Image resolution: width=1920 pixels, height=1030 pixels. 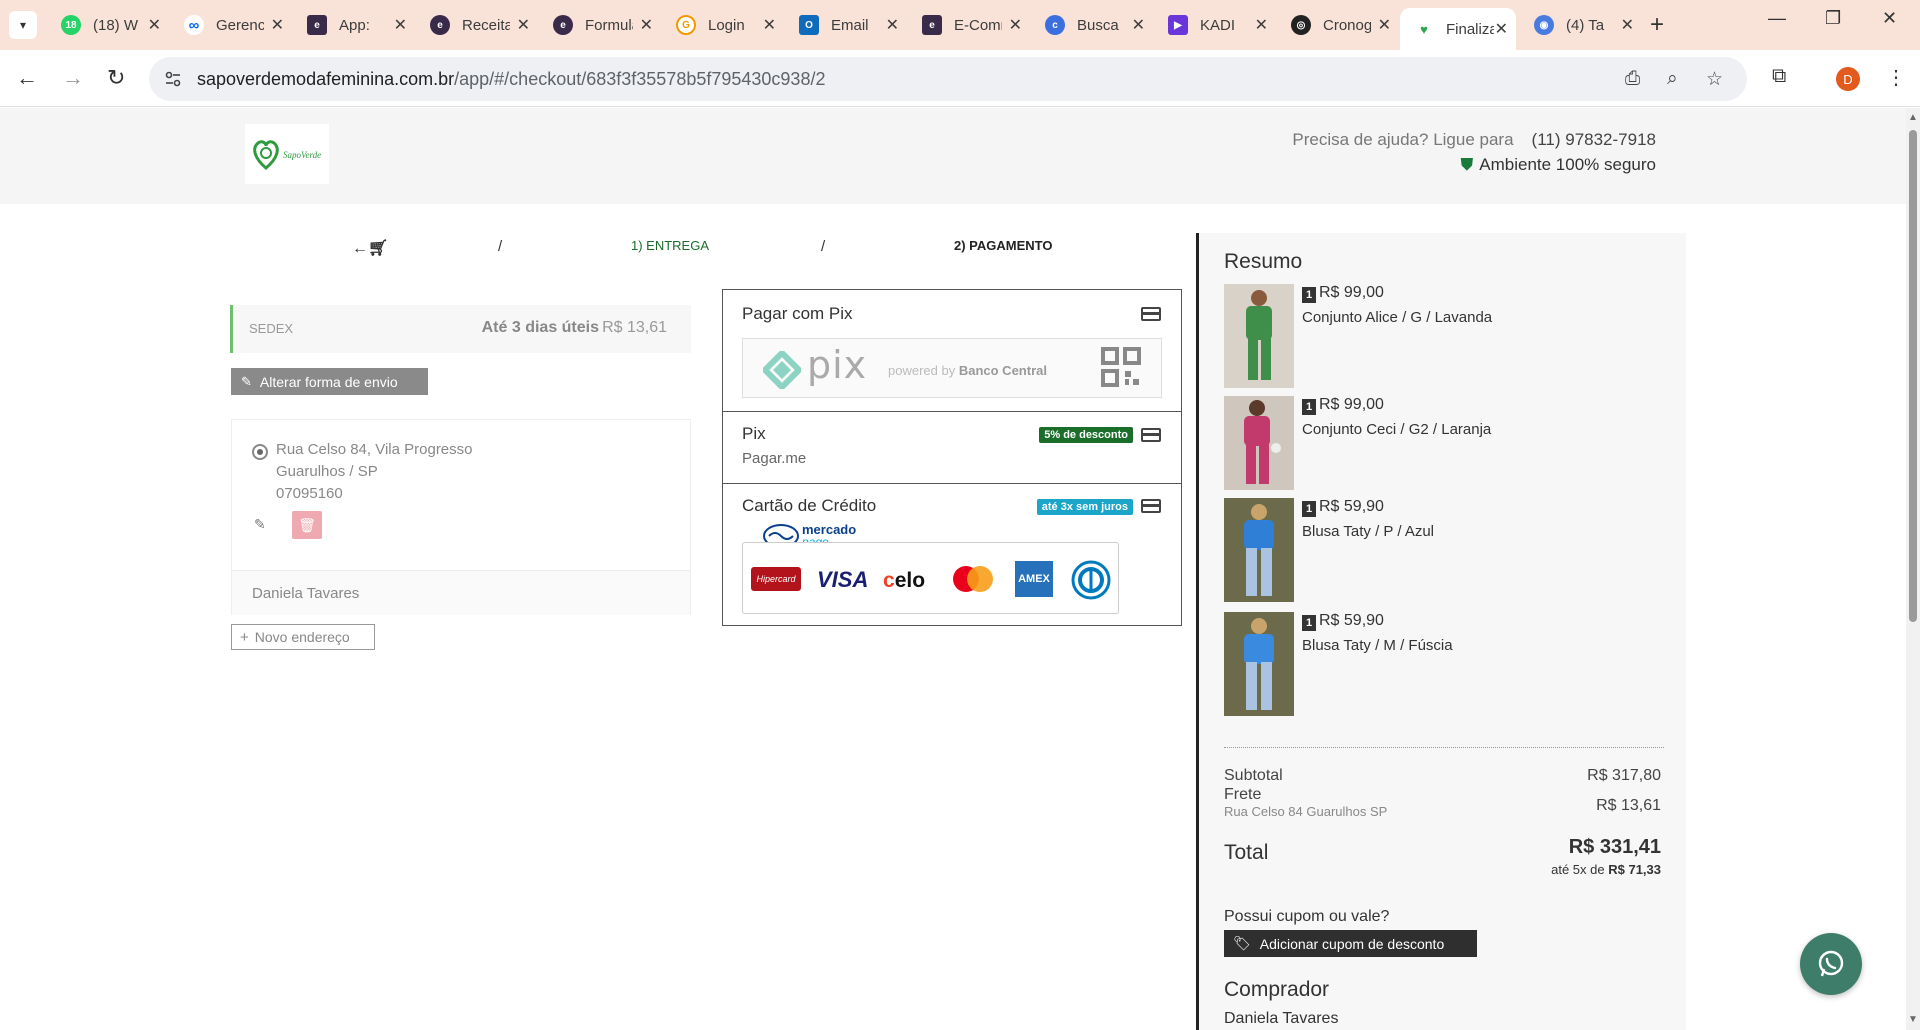 I want to click on add-coupon-button: 🏷︎ Adicionar cupom de desconto, so click(x=1350, y=943).